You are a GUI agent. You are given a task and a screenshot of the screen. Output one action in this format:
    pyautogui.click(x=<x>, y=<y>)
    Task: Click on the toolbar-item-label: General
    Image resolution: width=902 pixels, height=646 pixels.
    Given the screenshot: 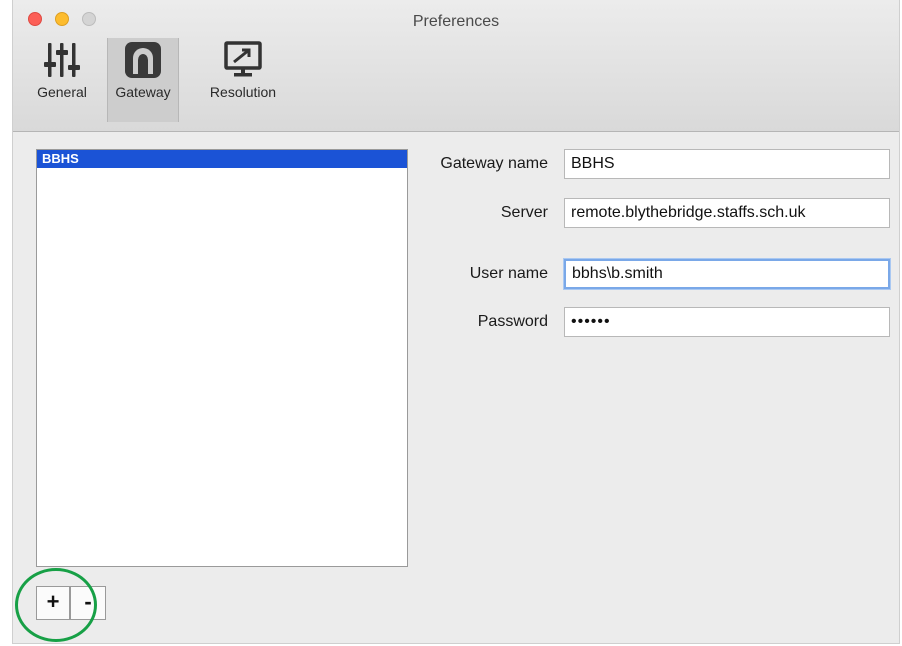 What is the action you would take?
    pyautogui.click(x=62, y=92)
    